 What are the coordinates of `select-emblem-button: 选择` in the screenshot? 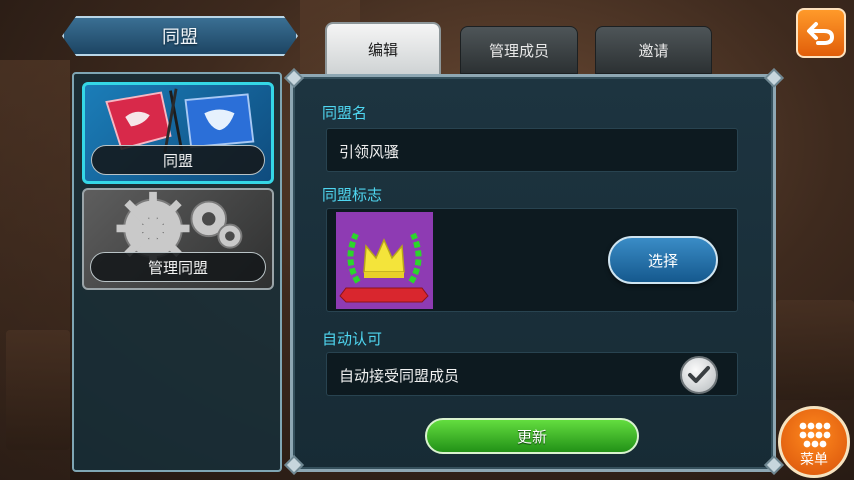 It's located at (663, 260).